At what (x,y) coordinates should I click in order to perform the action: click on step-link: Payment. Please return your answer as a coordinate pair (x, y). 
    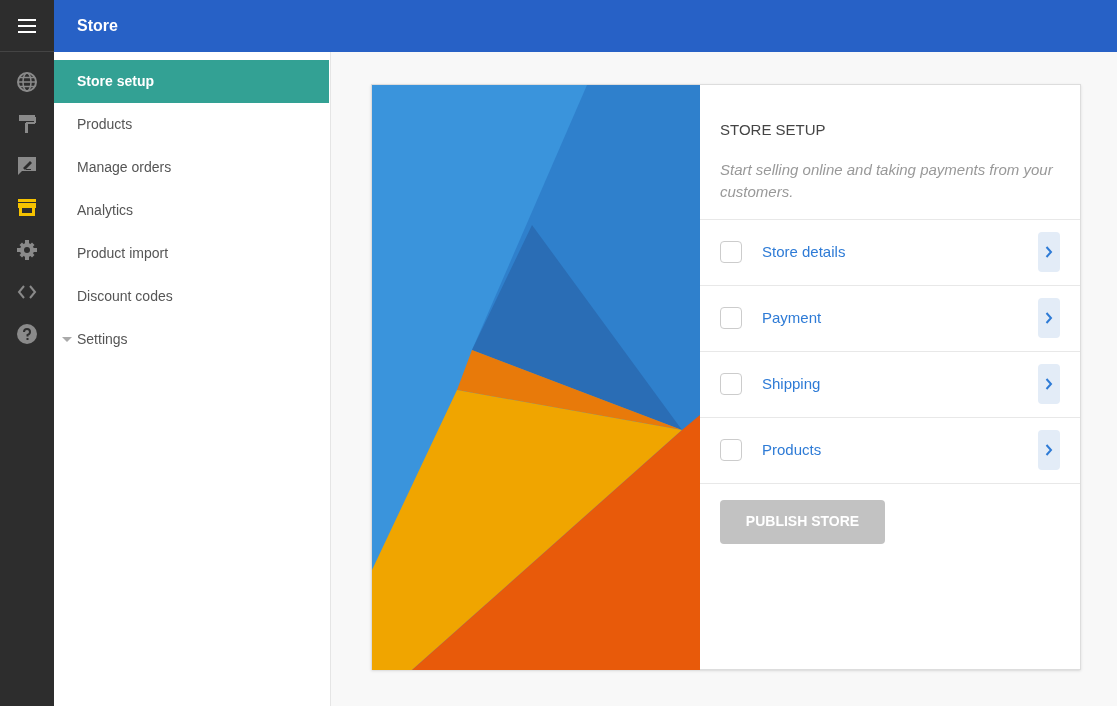
    Looking at the image, I should click on (900, 318).